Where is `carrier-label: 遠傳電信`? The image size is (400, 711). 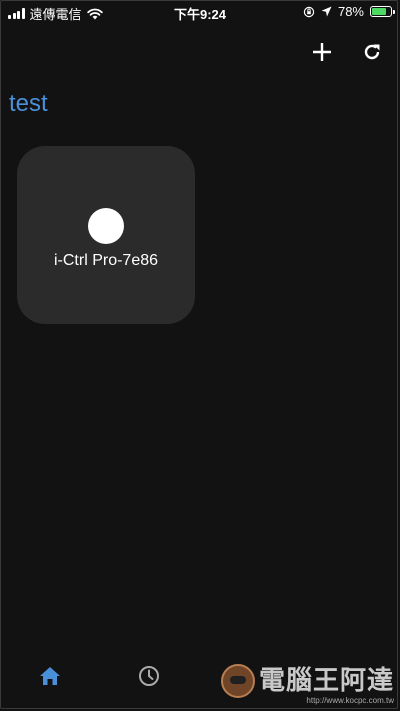 carrier-label: 遠傳電信 is located at coordinates (55, 14).